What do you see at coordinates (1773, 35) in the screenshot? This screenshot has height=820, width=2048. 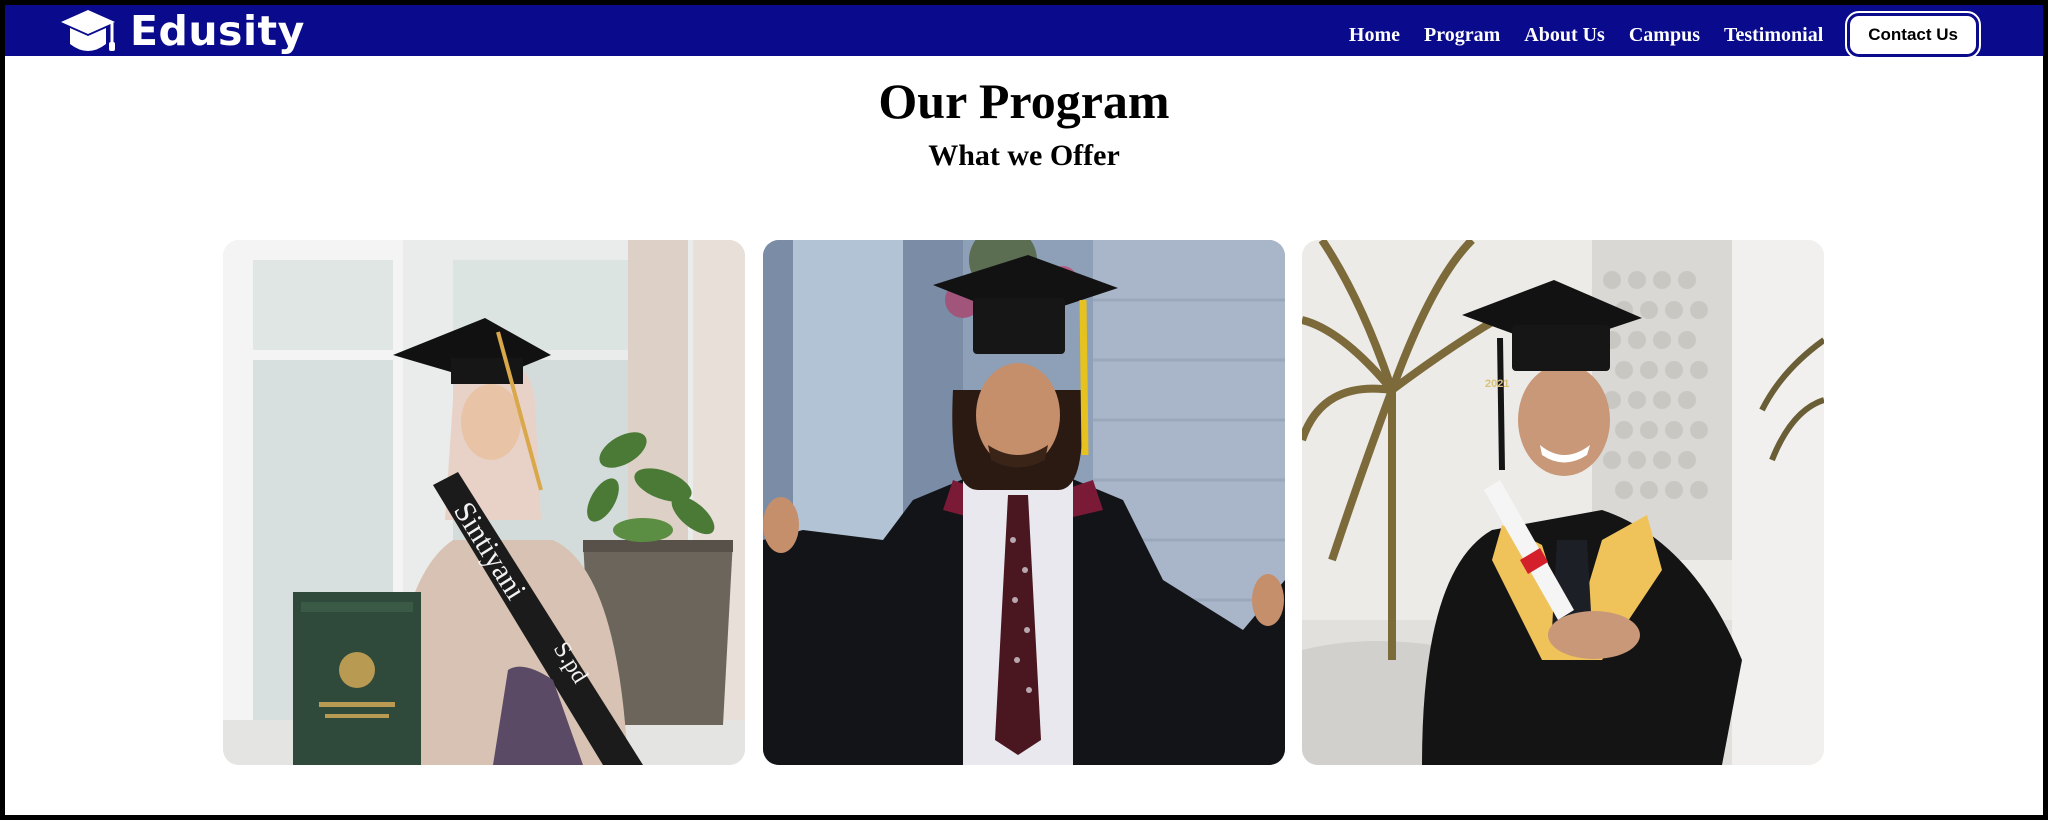 I see `nav-testimonial: Testimonial` at bounding box center [1773, 35].